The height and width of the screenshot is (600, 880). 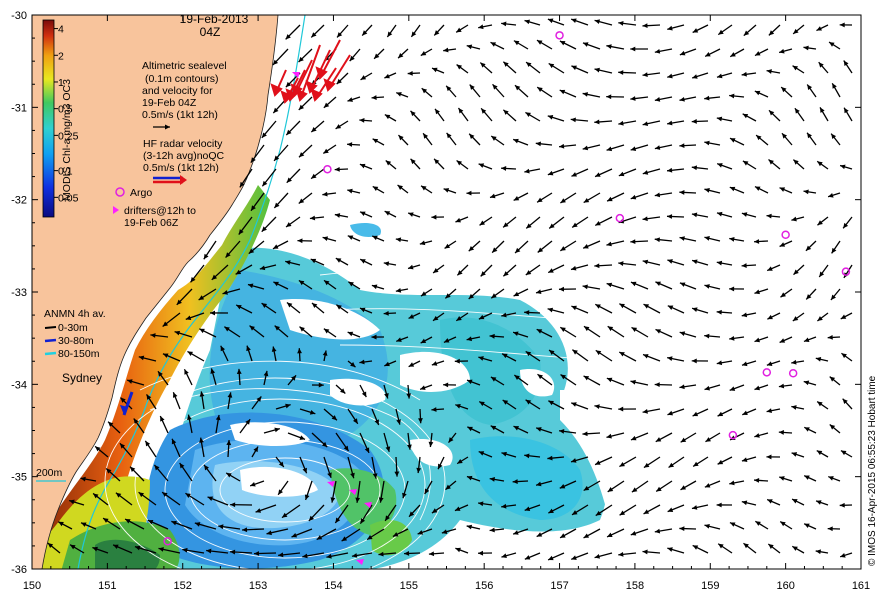 What do you see at coordinates (50, 327) in the screenshot?
I see `anmn-0-30-icon` at bounding box center [50, 327].